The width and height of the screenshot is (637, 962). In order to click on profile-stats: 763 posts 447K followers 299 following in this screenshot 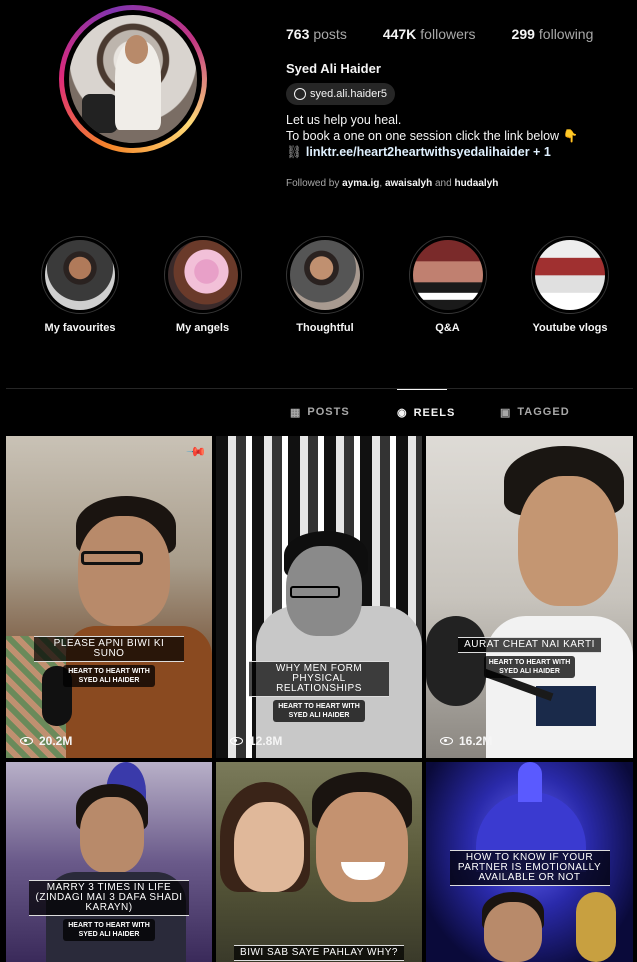, I will do `click(457, 34)`.